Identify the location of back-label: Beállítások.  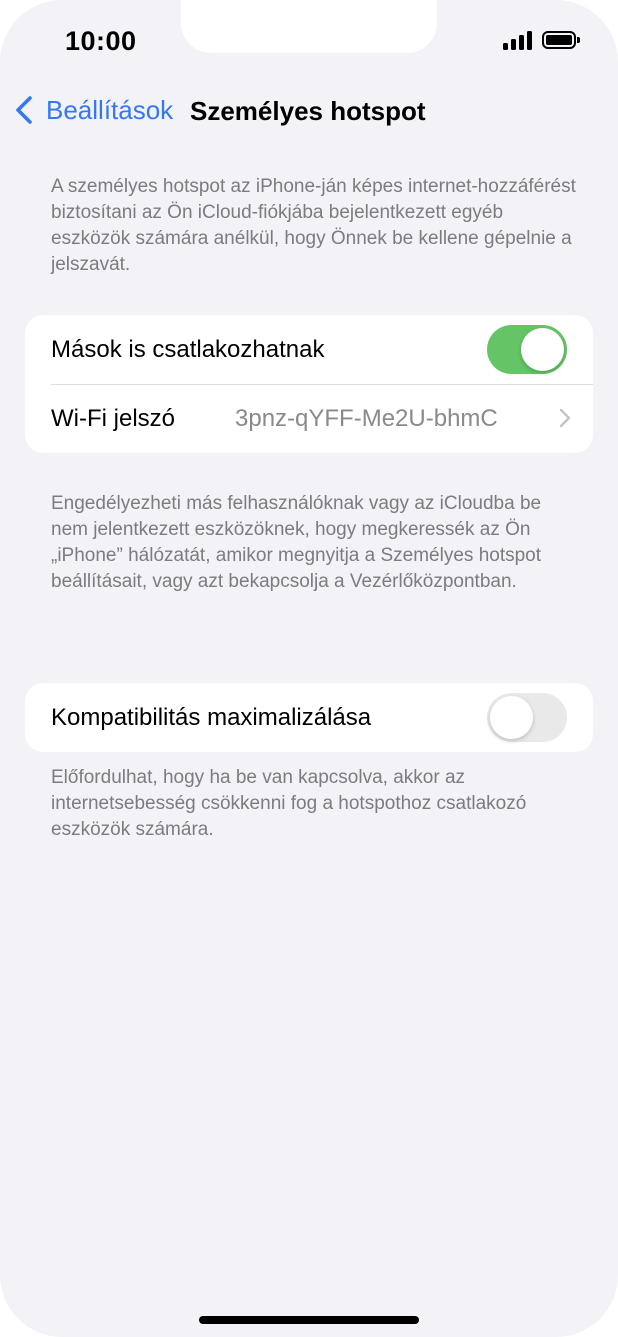
(110, 109).